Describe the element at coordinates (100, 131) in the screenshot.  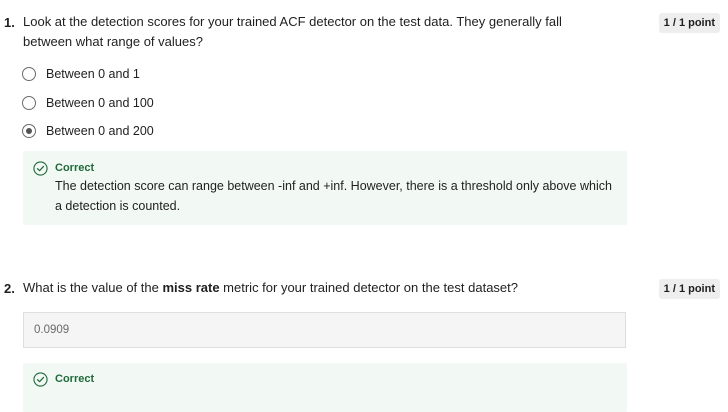
I see `option-label: Between 0 and 200` at that location.